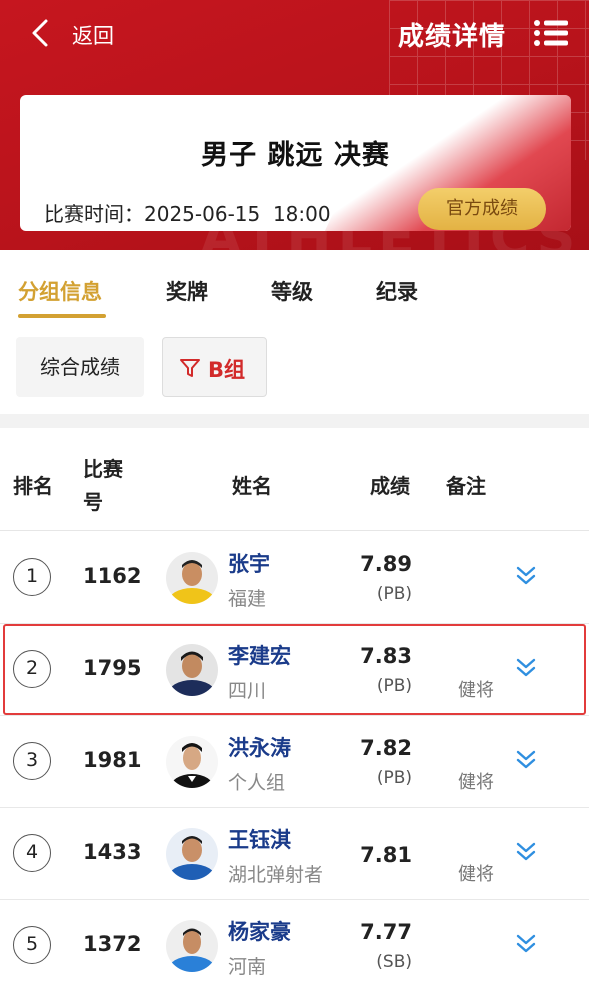 The image size is (589, 995). I want to click on result-mark: 7.82, so click(386, 748).